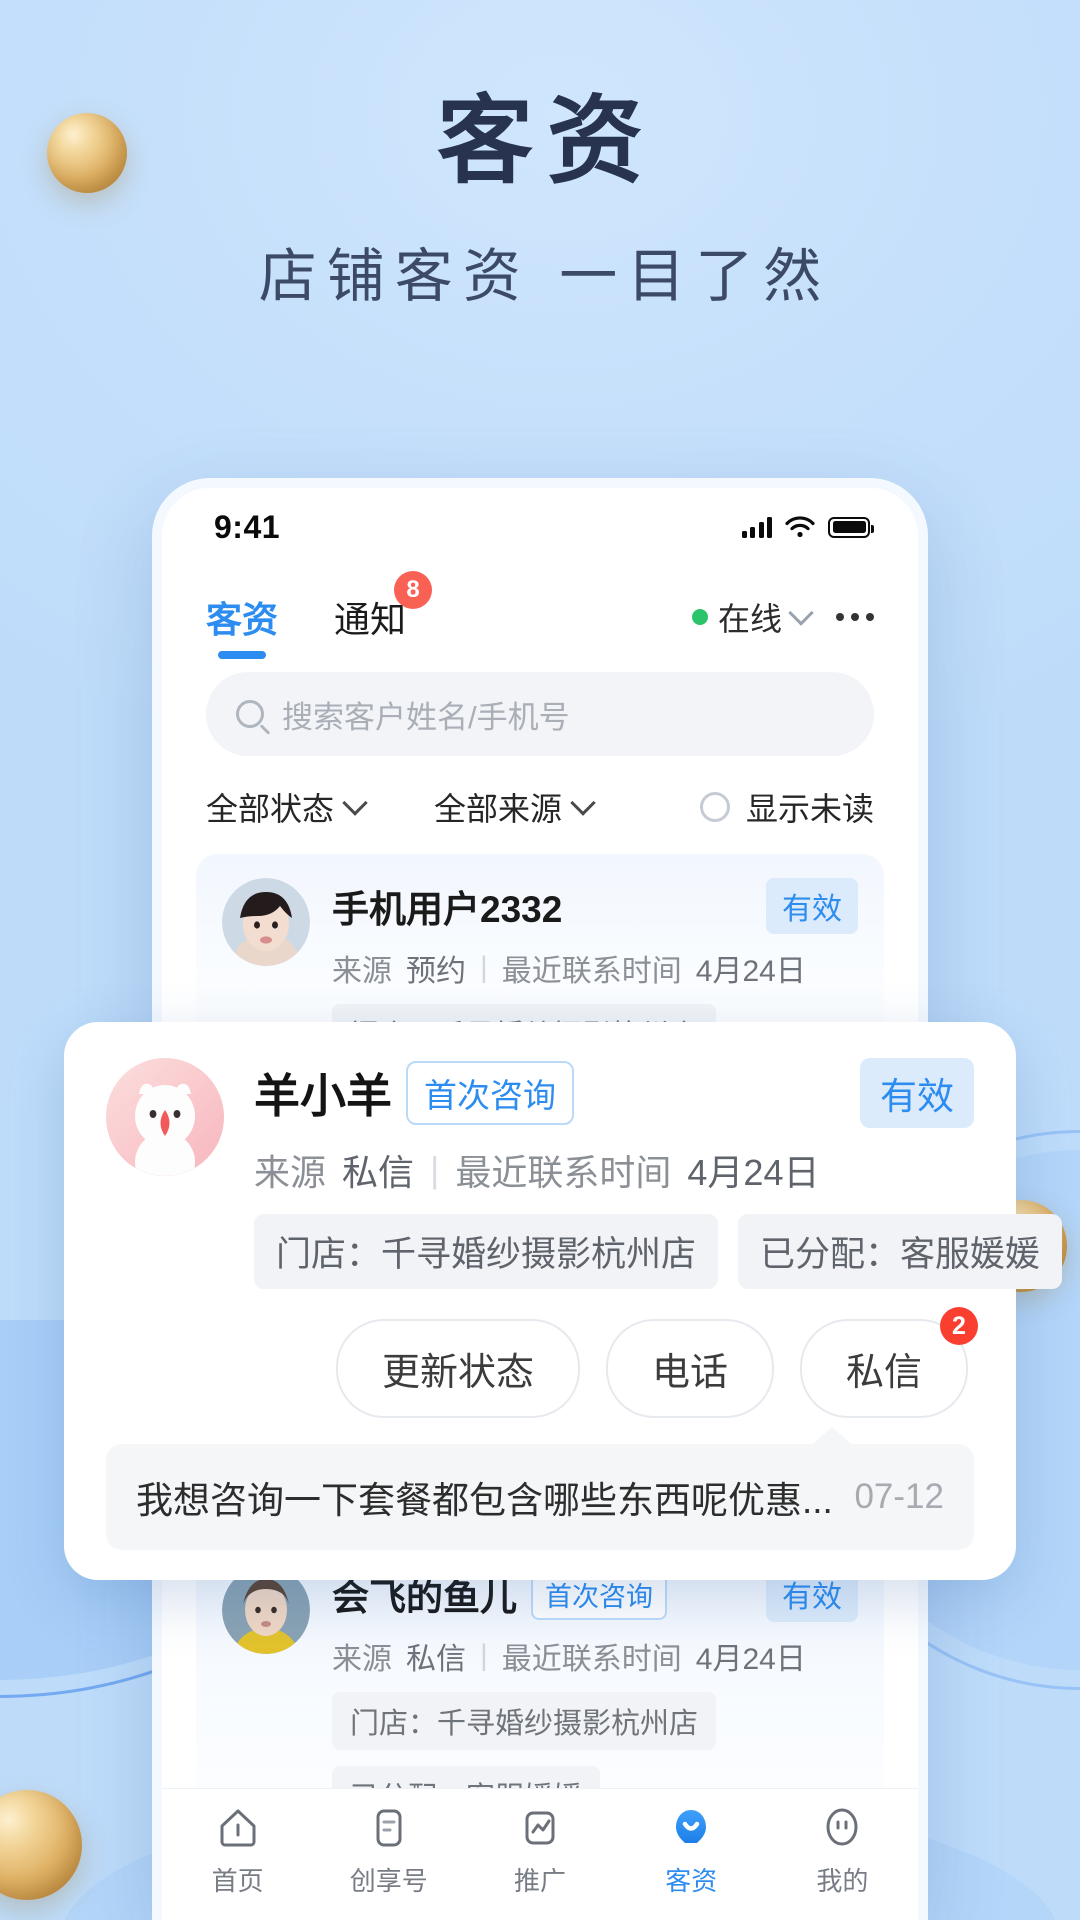  Describe the element at coordinates (614, 1093) in the screenshot. I see `featured-card-header: 羊小羊 首次咨询 有效` at that location.